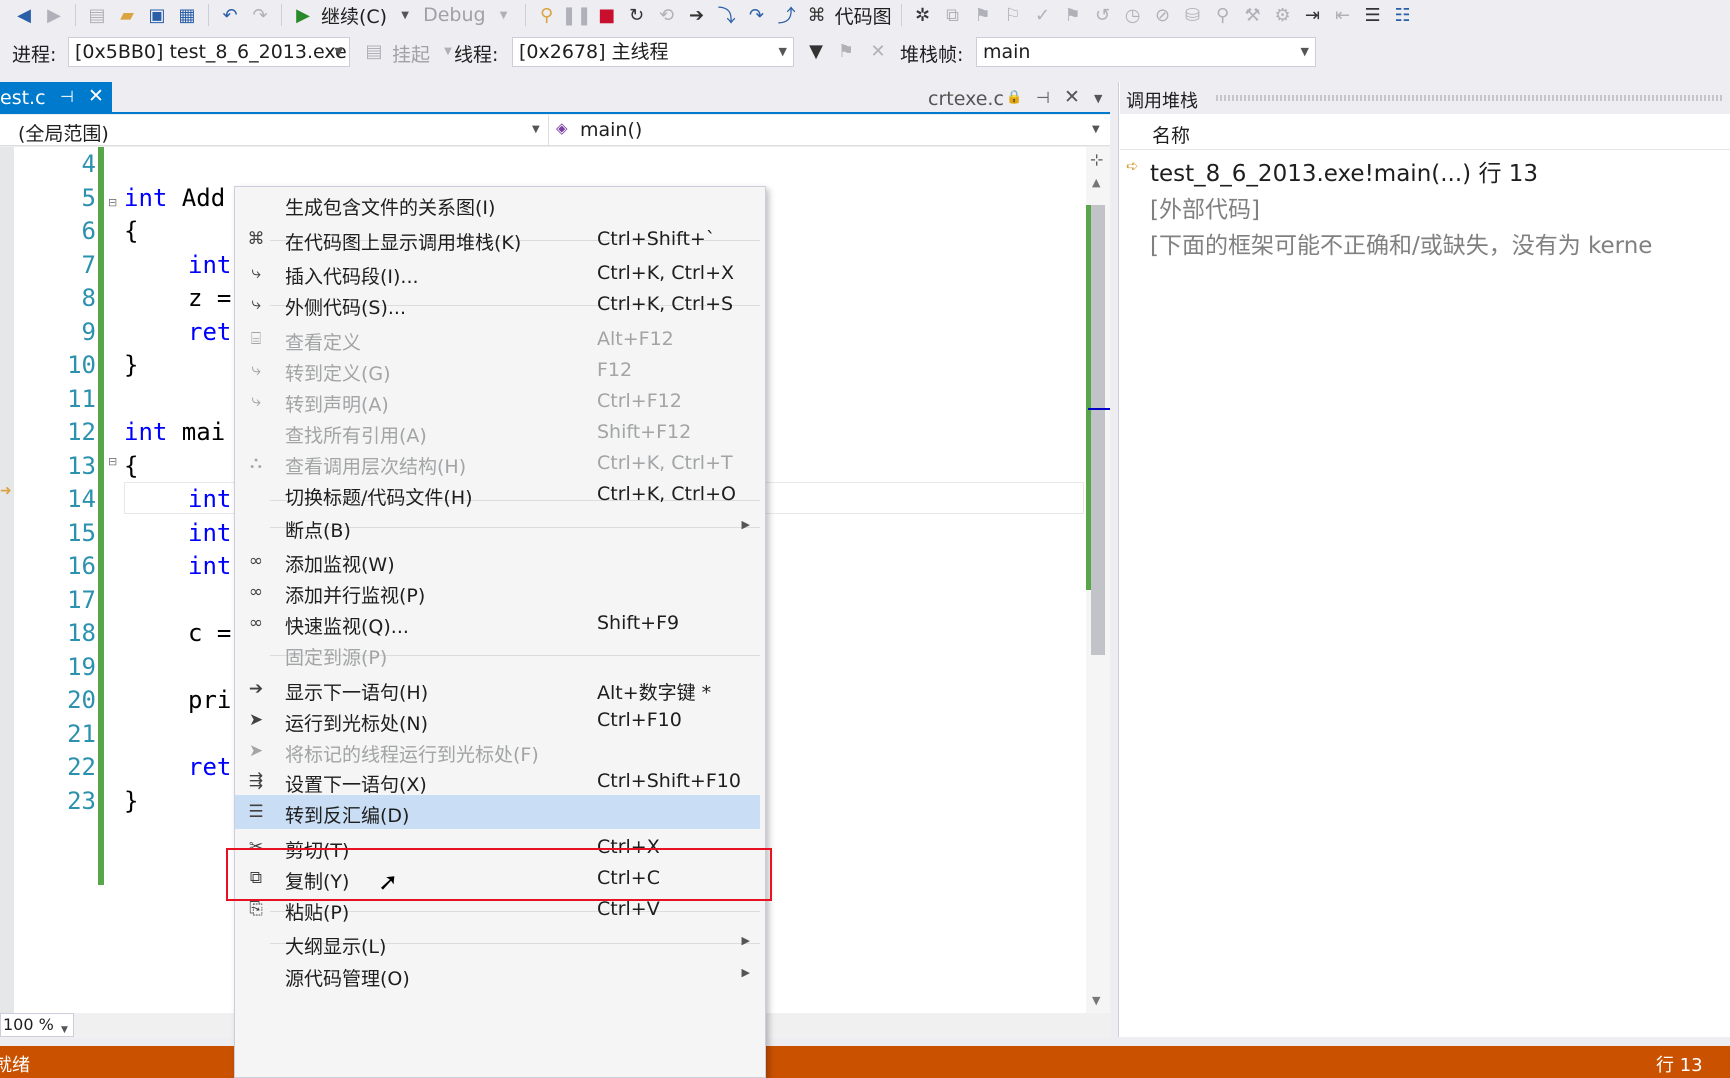 The image size is (1730, 1078). What do you see at coordinates (817, 15) in the screenshot?
I see `codemap-icon: ⌘` at bounding box center [817, 15].